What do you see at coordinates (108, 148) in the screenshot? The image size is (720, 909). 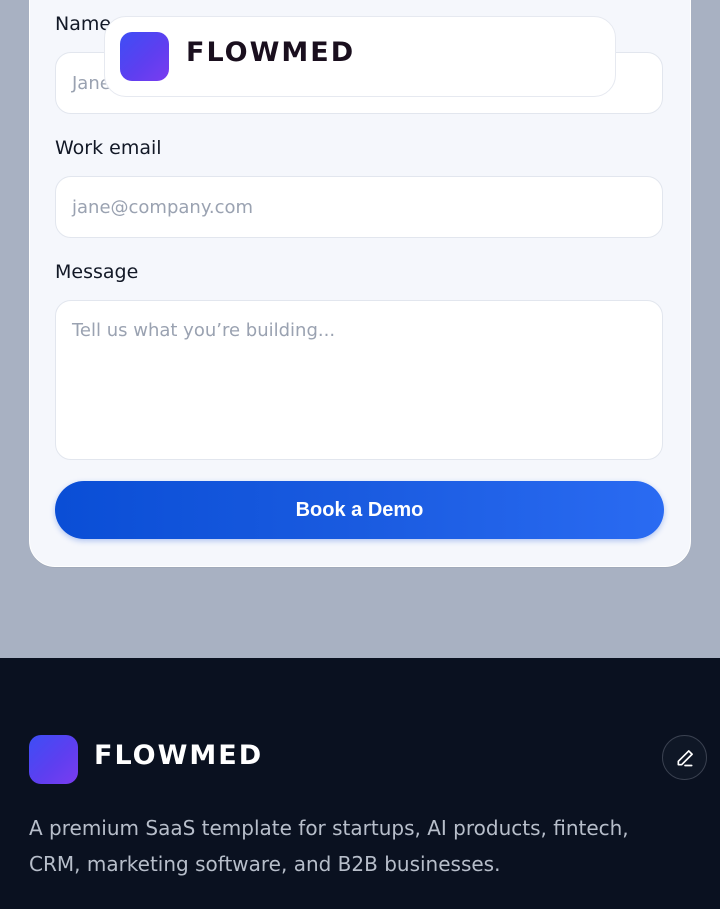 I see `email-label: Work email` at bounding box center [108, 148].